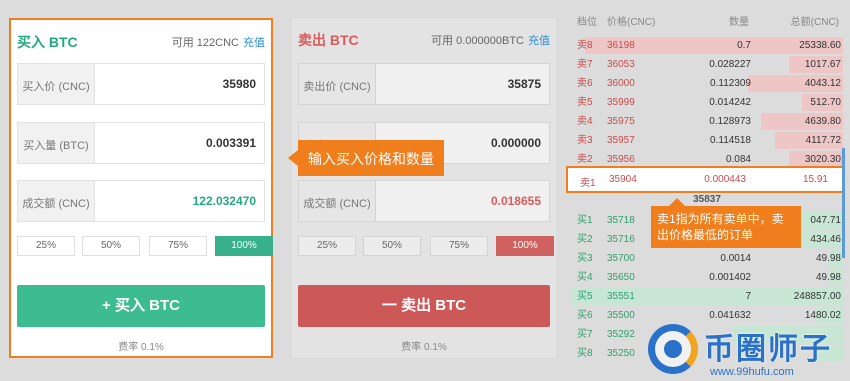  Describe the element at coordinates (459, 246) in the screenshot. I see `sell-pct-75: 75%` at that location.